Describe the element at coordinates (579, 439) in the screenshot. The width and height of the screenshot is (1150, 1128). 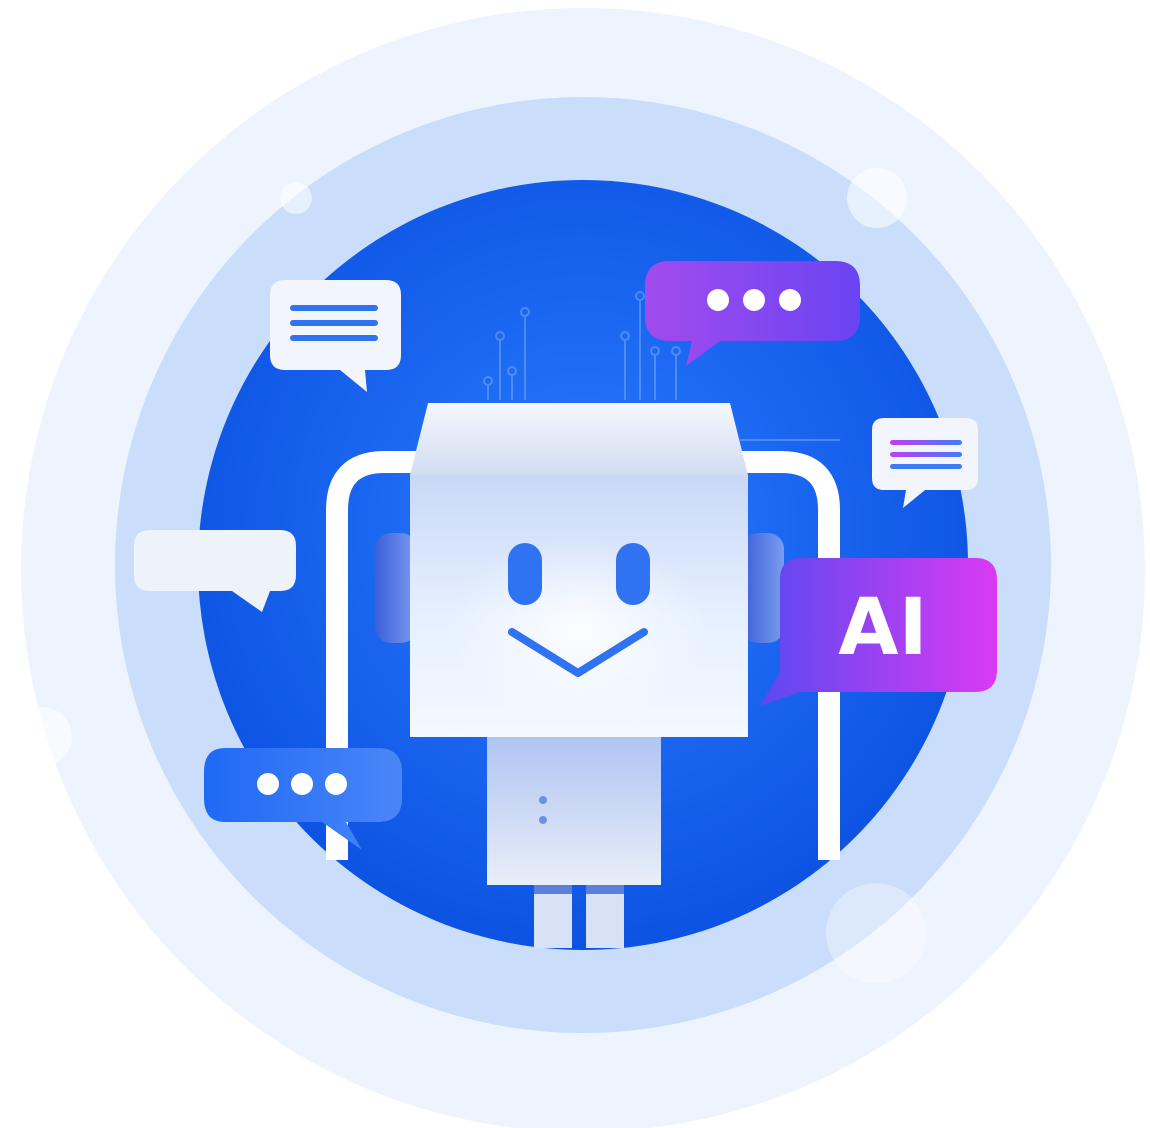
I see `robot-head-top` at that location.